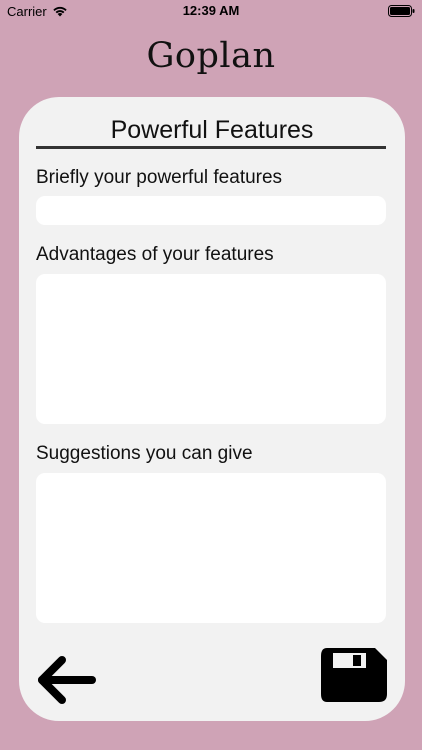  I want to click on features-label: Briefly your powerful features, so click(159, 177).